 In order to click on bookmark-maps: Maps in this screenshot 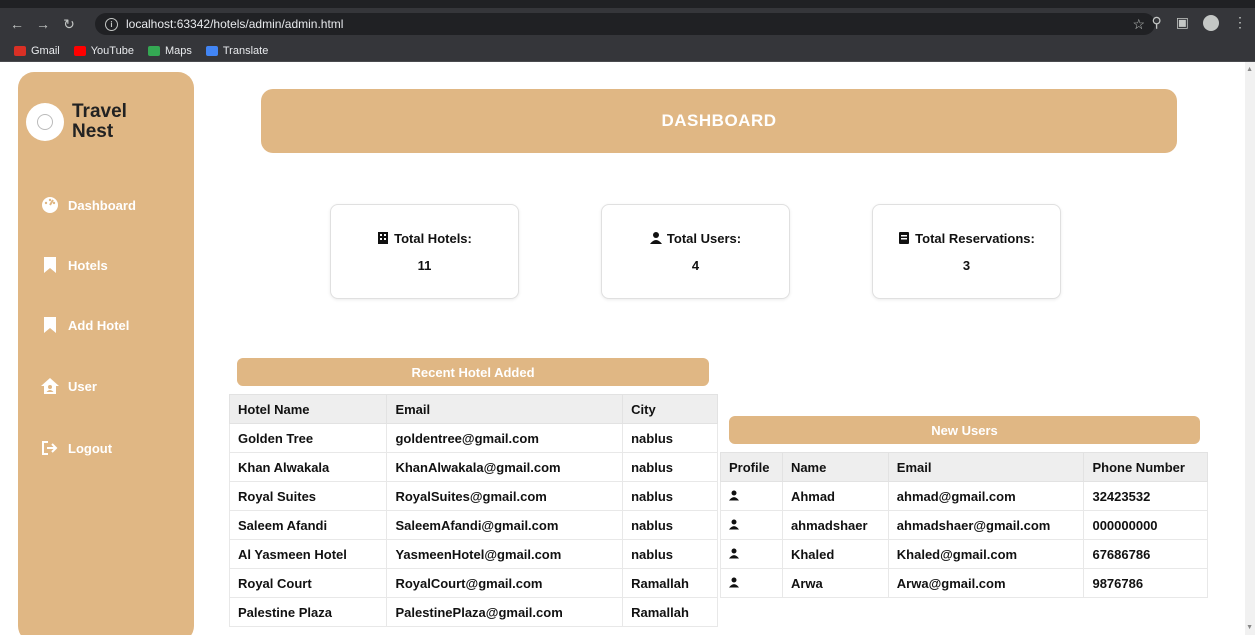, I will do `click(169, 51)`.